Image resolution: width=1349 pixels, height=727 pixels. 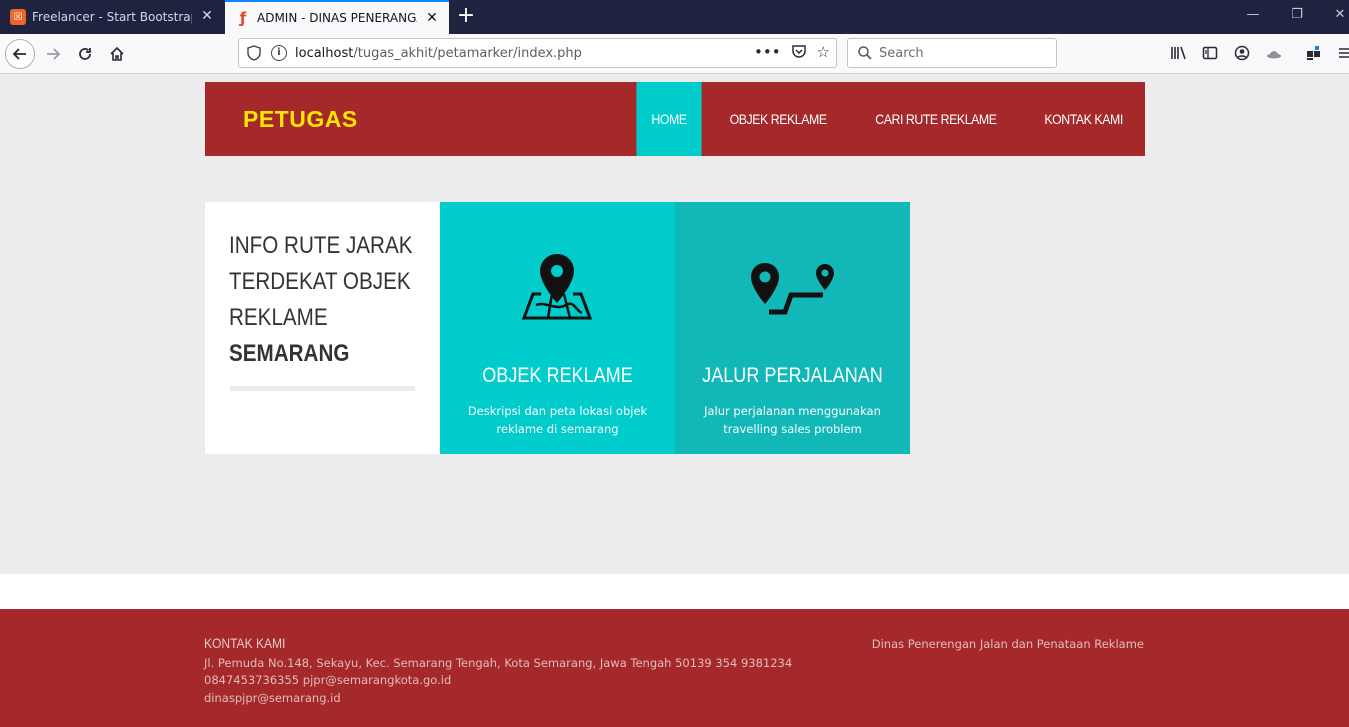 What do you see at coordinates (300, 119) in the screenshot?
I see `brand-logo: PETUGAS` at bounding box center [300, 119].